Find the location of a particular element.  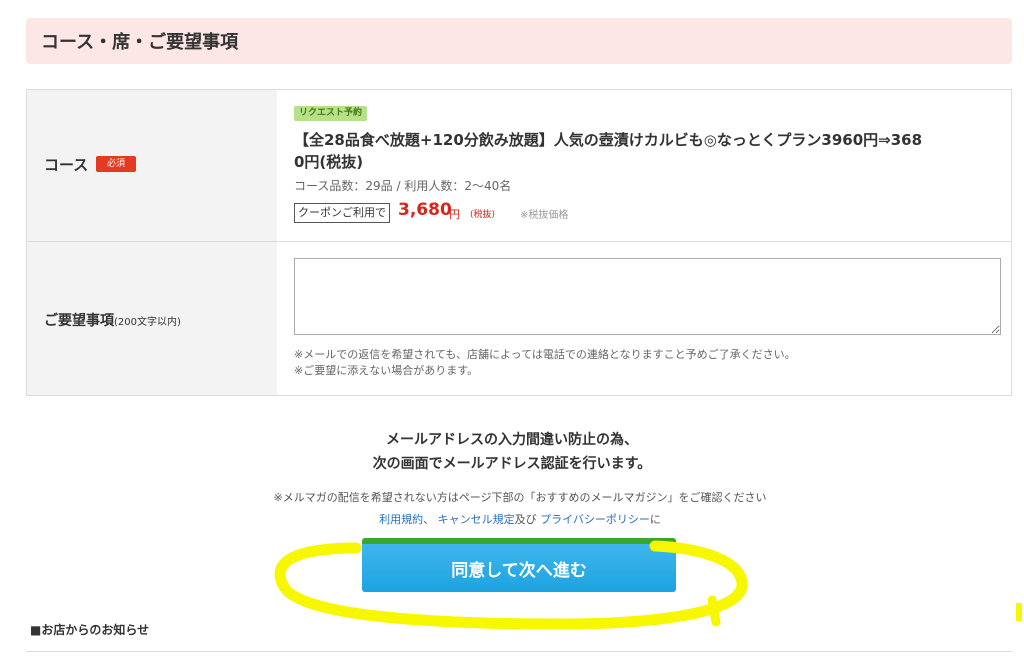

section-header: コース・席・ご要望事項 is located at coordinates (519, 41).